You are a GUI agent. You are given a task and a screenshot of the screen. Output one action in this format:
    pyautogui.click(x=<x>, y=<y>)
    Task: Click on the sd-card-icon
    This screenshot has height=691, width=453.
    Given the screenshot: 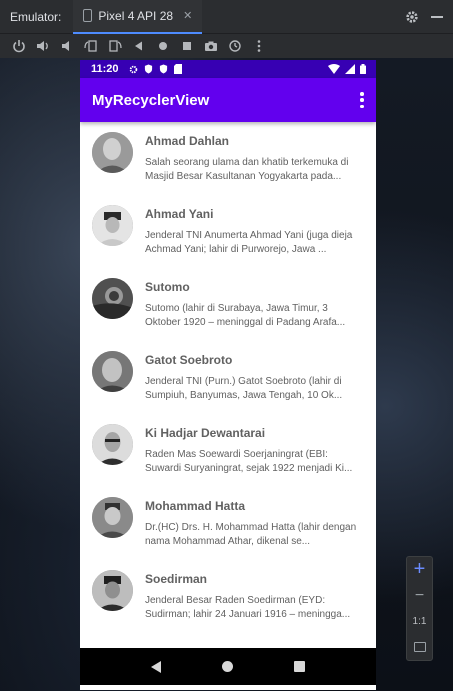 What is the action you would take?
    pyautogui.click(x=177, y=69)
    